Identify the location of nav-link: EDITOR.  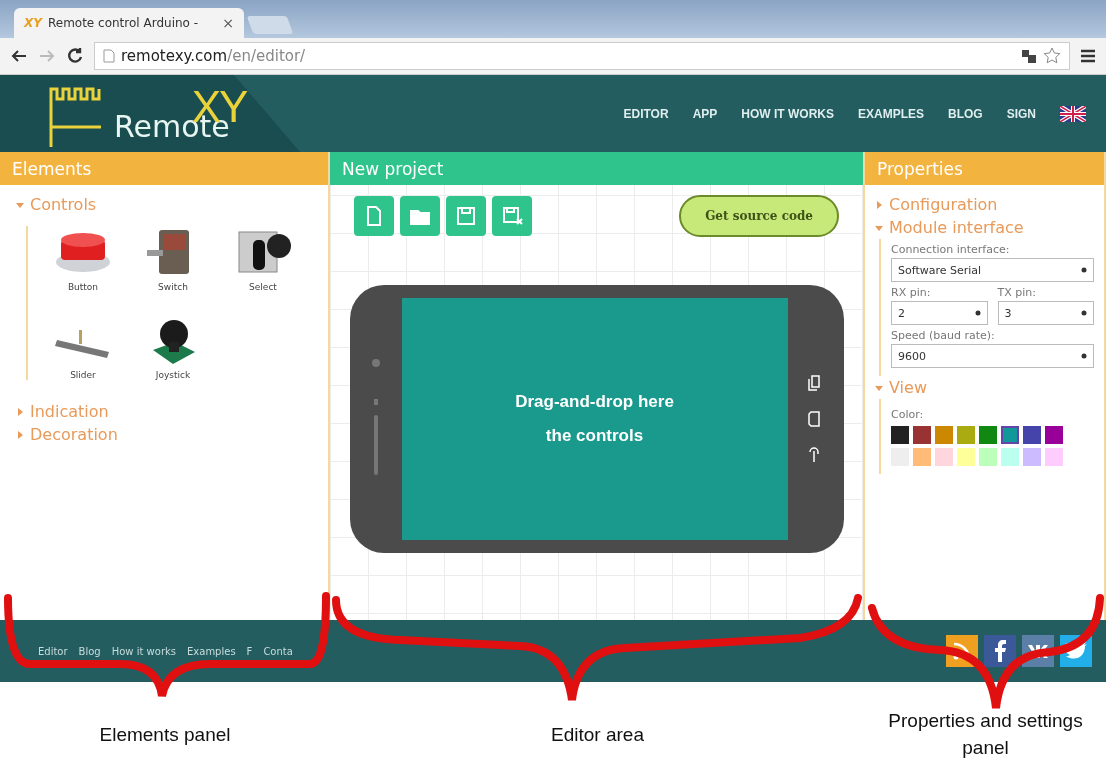
(646, 113).